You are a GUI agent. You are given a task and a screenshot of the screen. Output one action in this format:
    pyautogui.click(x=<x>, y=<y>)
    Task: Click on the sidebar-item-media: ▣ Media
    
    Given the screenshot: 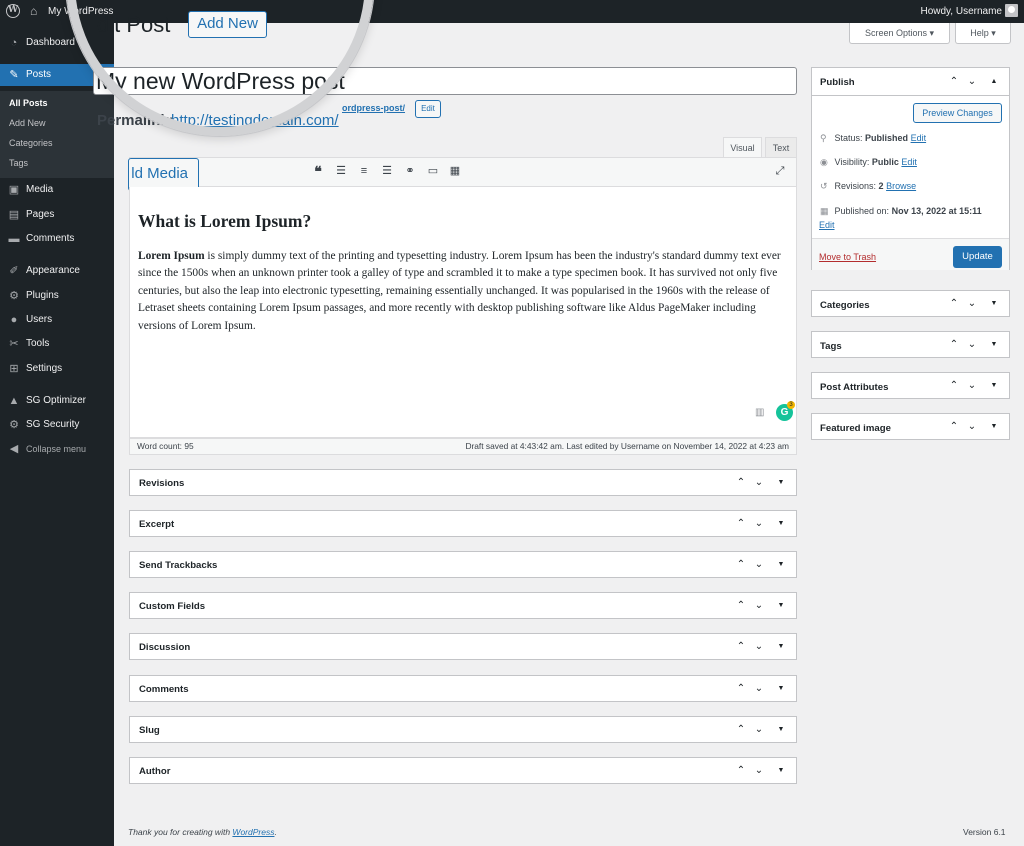 What is the action you would take?
    pyautogui.click(x=57, y=190)
    